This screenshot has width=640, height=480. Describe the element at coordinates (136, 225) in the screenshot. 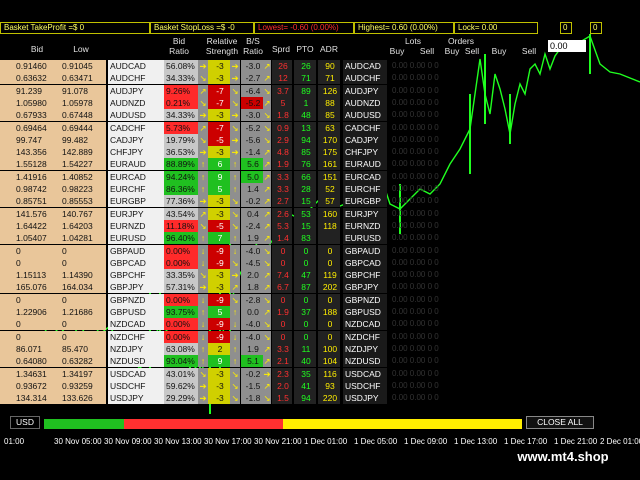

I see `row-symbol: EURNZD` at that location.